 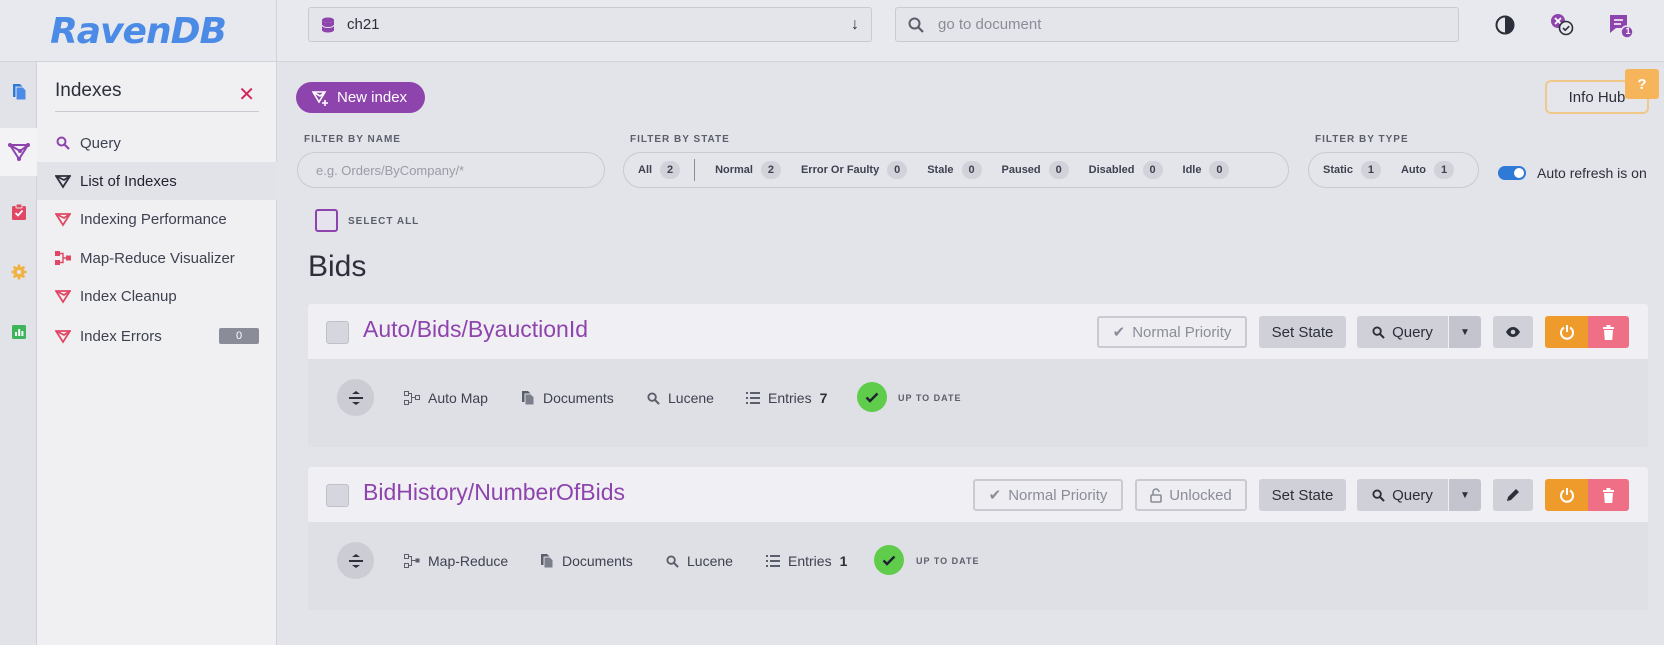 I want to click on select-all-checkbox, so click(x=326, y=220).